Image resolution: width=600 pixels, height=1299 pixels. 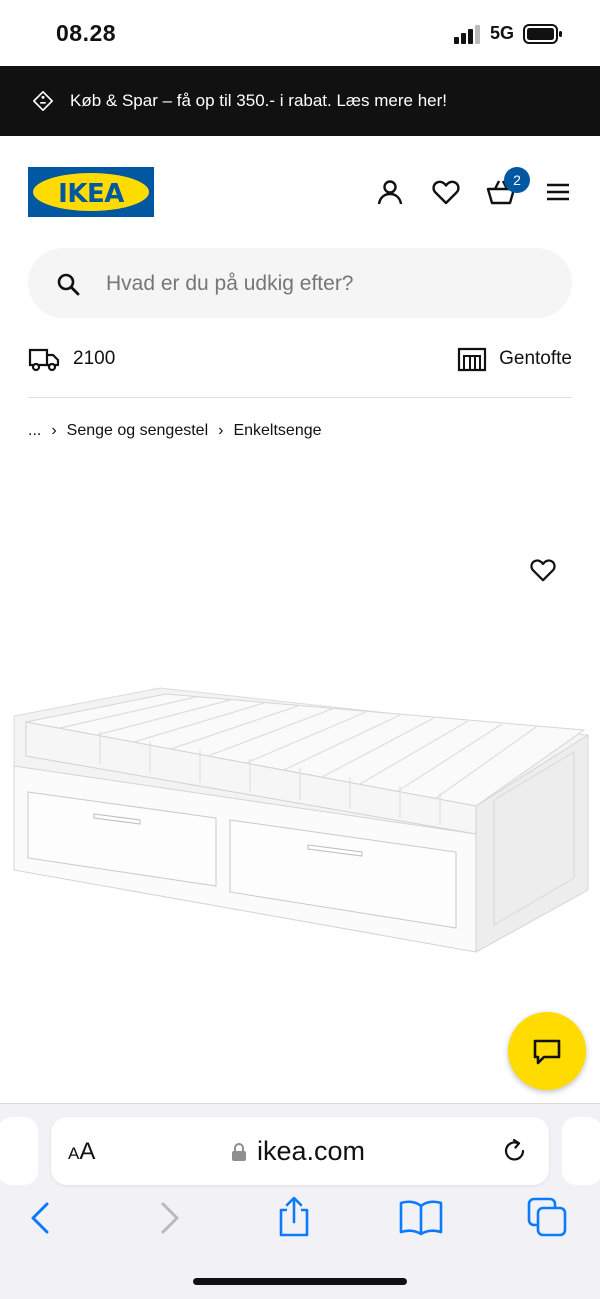 I want to click on text-size-button: AA, so click(x=81, y=1152).